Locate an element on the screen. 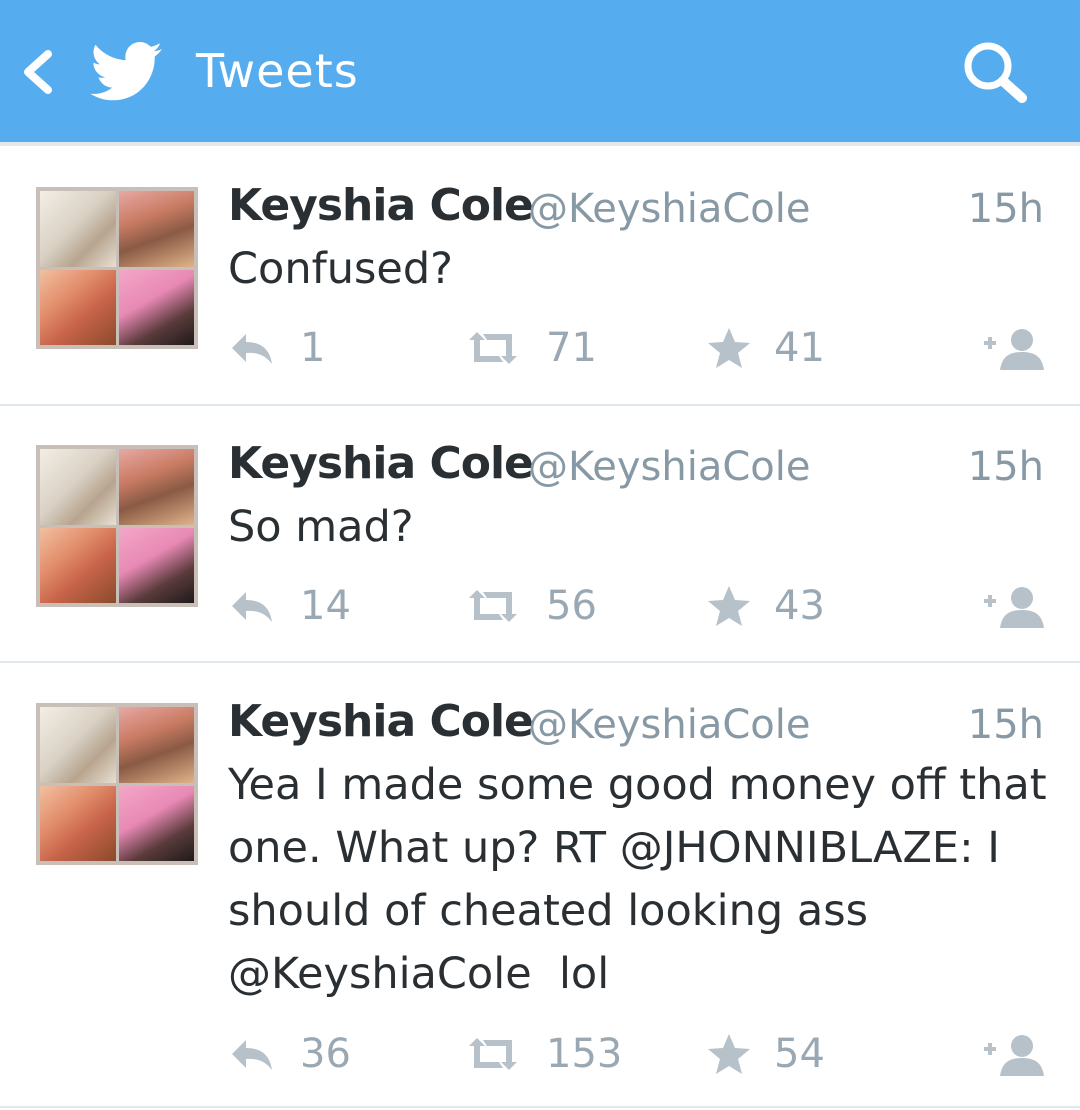  retweet-count: 153 is located at coordinates (584, 1054).